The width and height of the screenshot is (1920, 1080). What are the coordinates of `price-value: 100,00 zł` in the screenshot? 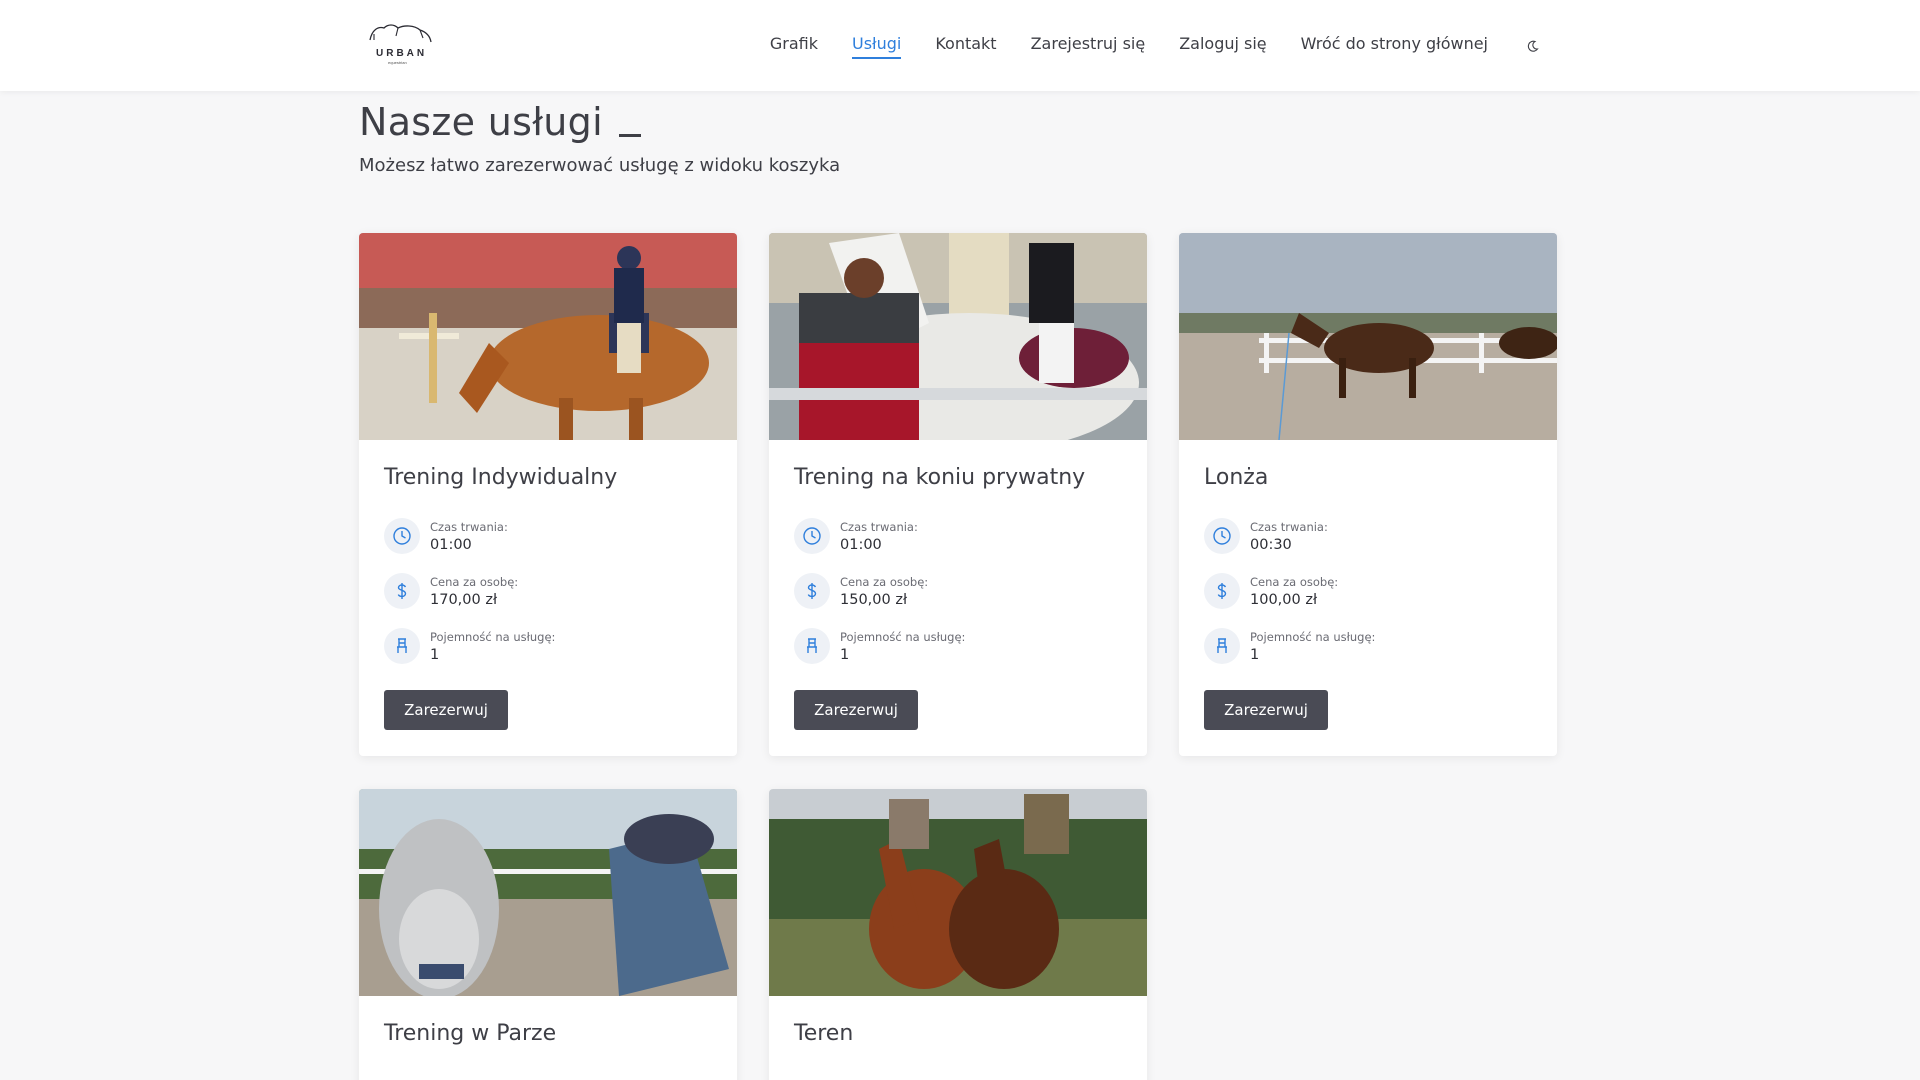 It's located at (1284, 600).